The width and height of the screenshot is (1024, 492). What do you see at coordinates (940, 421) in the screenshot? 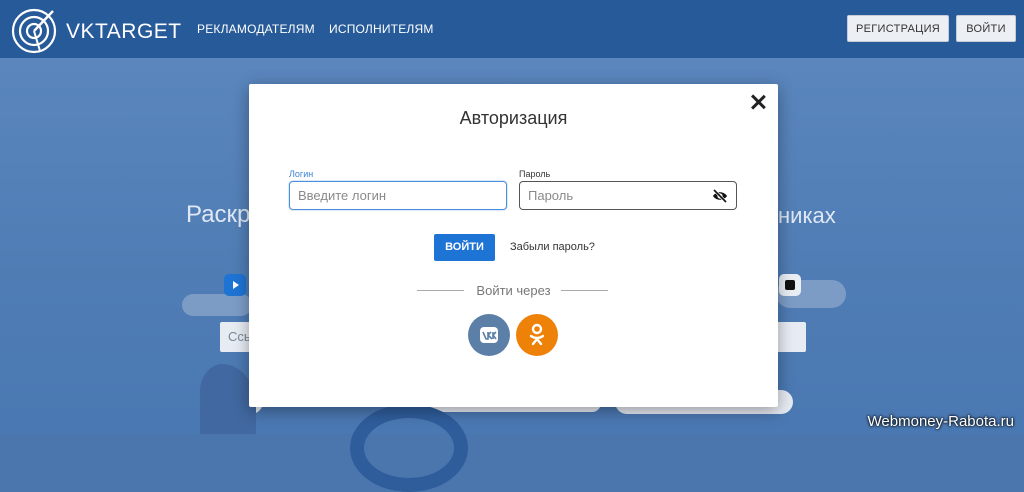
I see `watermark: Webmoney-Rabota.ru` at bounding box center [940, 421].